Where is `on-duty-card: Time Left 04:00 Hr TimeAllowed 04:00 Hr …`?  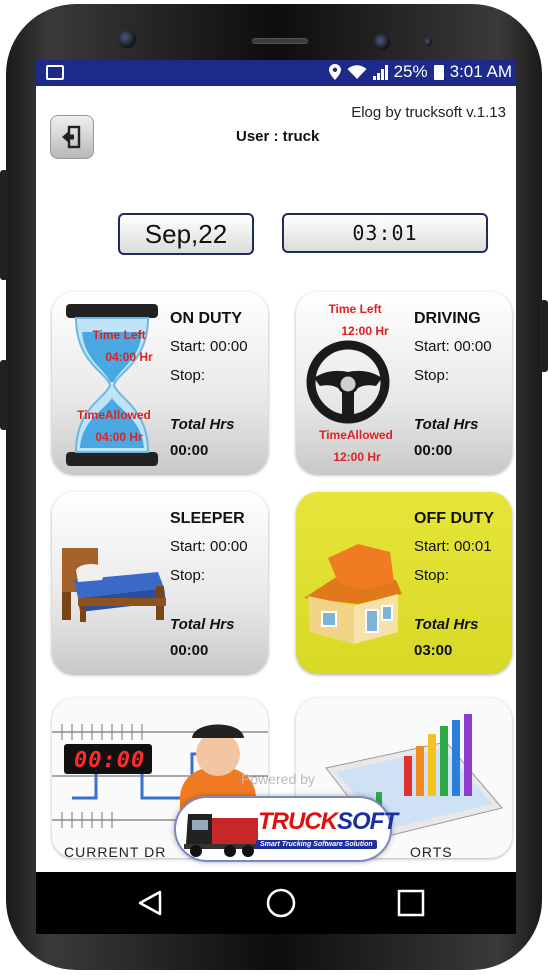 on-duty-card: Time Left 04:00 Hr TimeAllowed 04:00 Hr … is located at coordinates (160, 383).